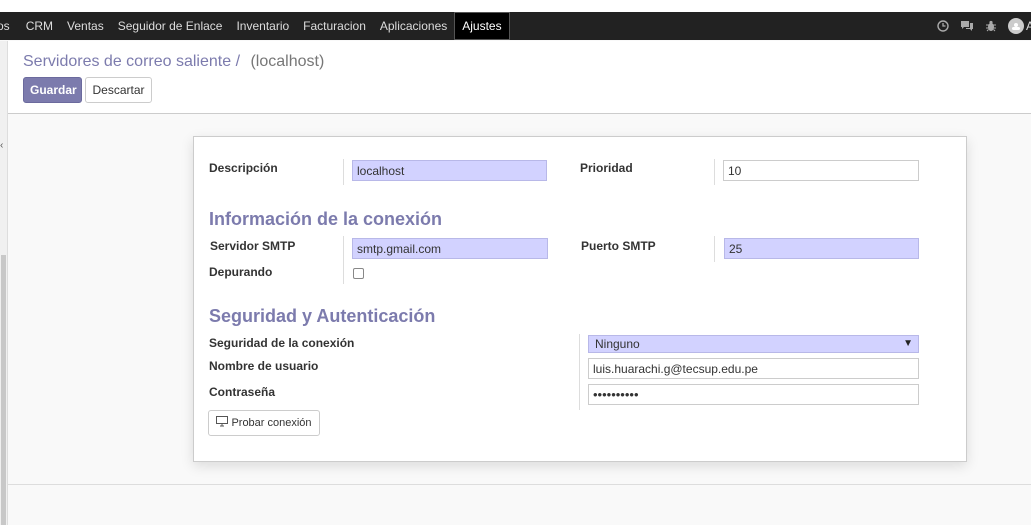  What do you see at coordinates (3, 390) in the screenshot?
I see `left-scrollbar` at bounding box center [3, 390].